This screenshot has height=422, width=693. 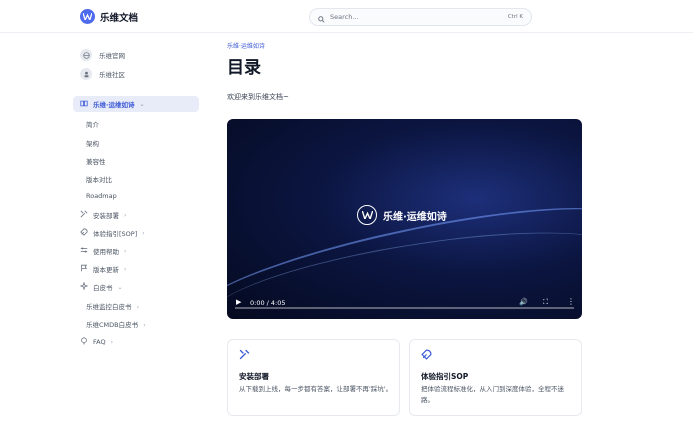 I want to click on sidebar-group-sop: 体验指引[SOP] ›, so click(x=112, y=233).